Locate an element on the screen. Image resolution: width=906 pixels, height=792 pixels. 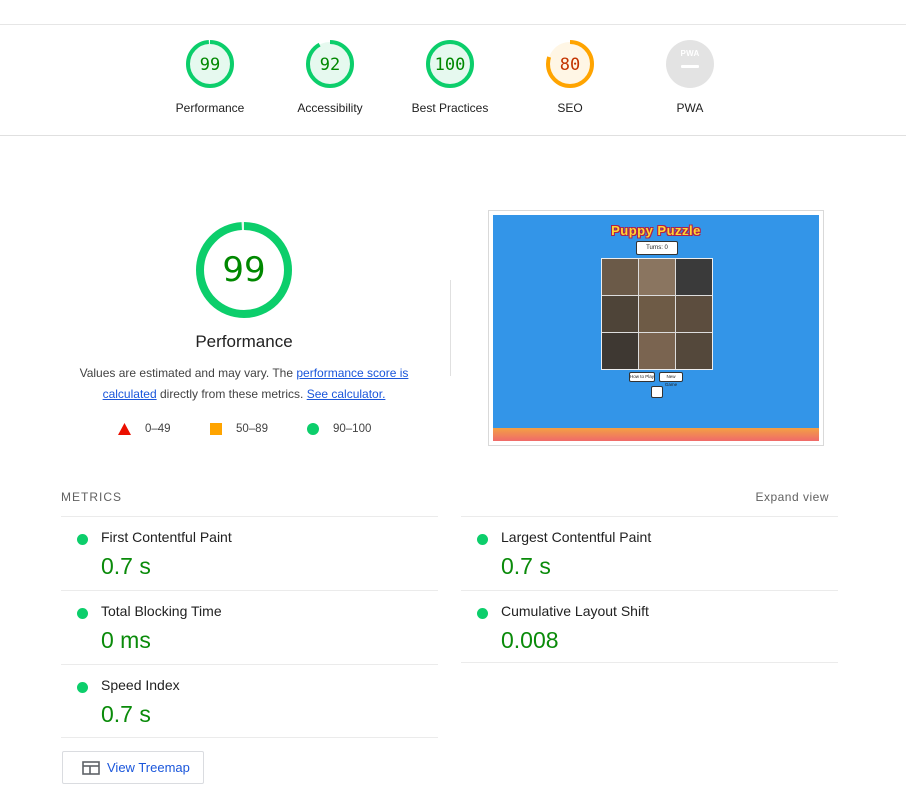
gauge-seo: 80 SEO is located at coordinates (570, 77).